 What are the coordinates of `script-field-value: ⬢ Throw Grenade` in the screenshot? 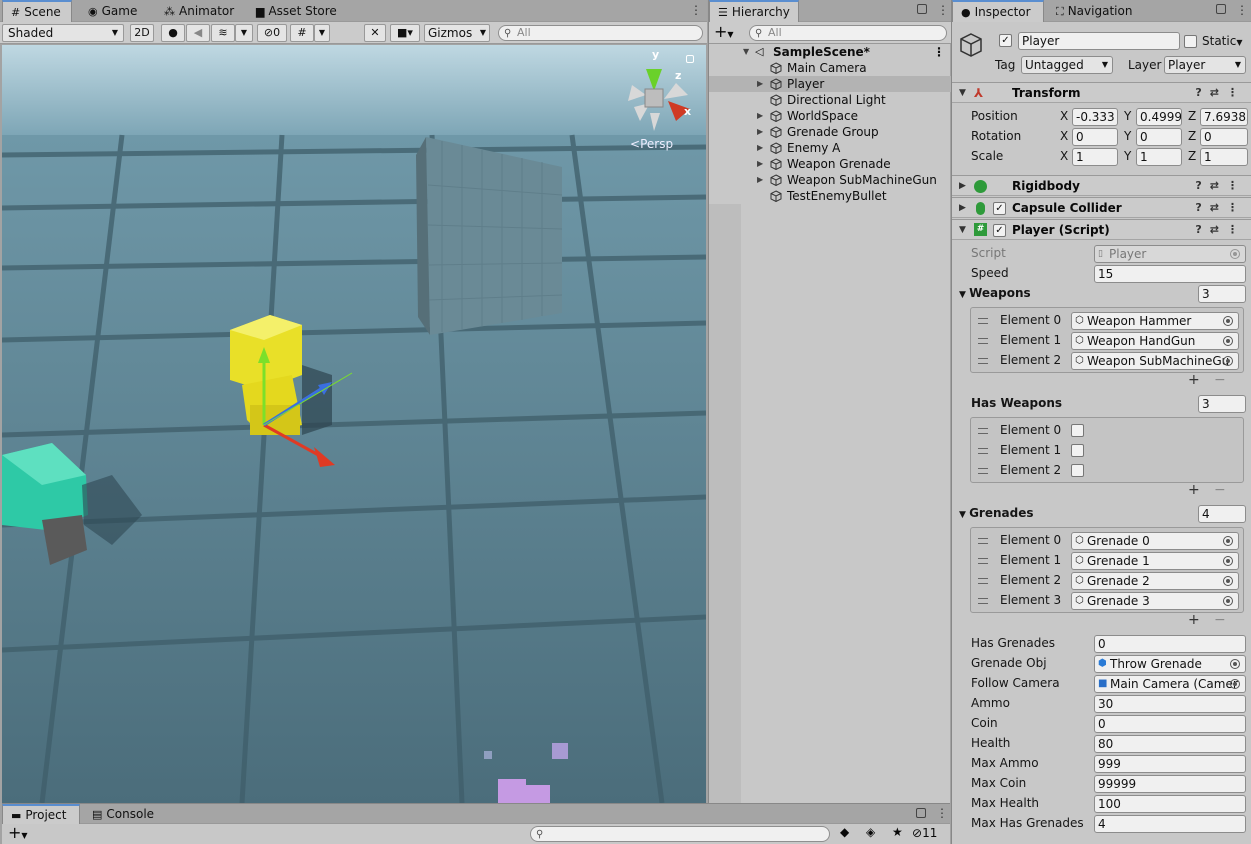 It's located at (1170, 664).